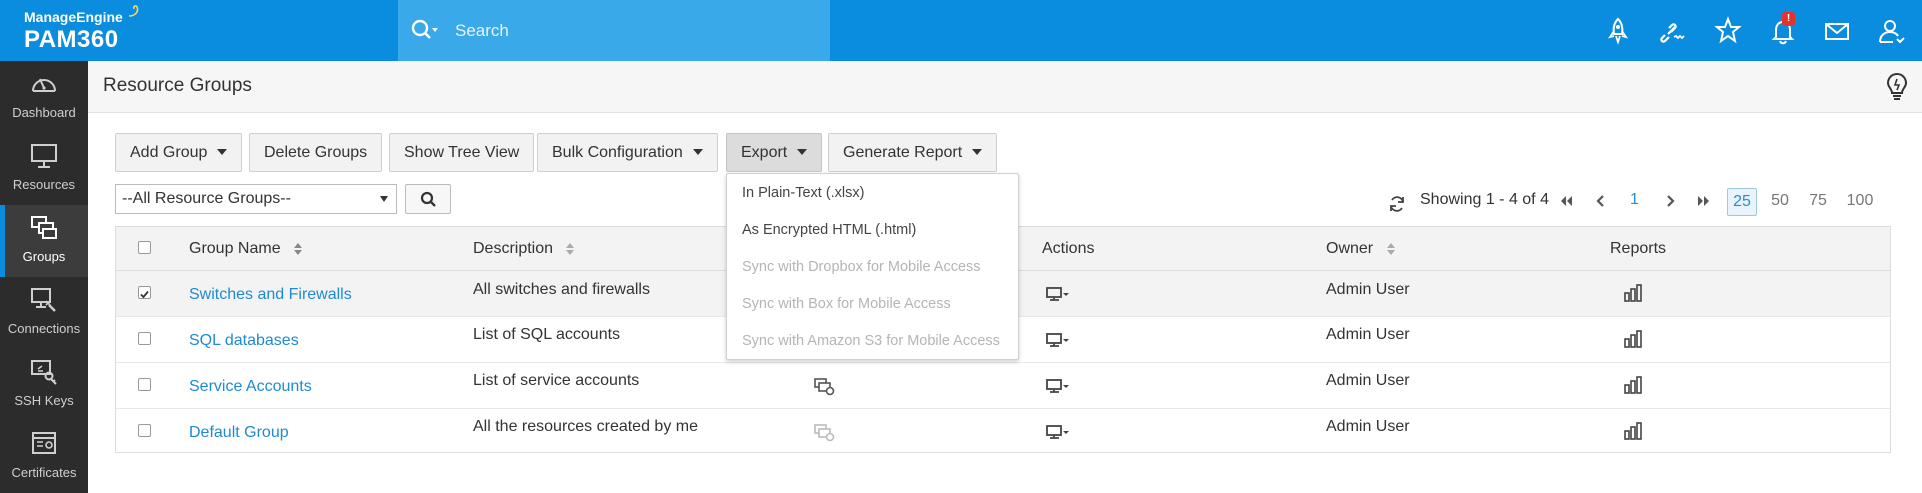 The image size is (1922, 493). I want to click on export-label: Export, so click(764, 152).